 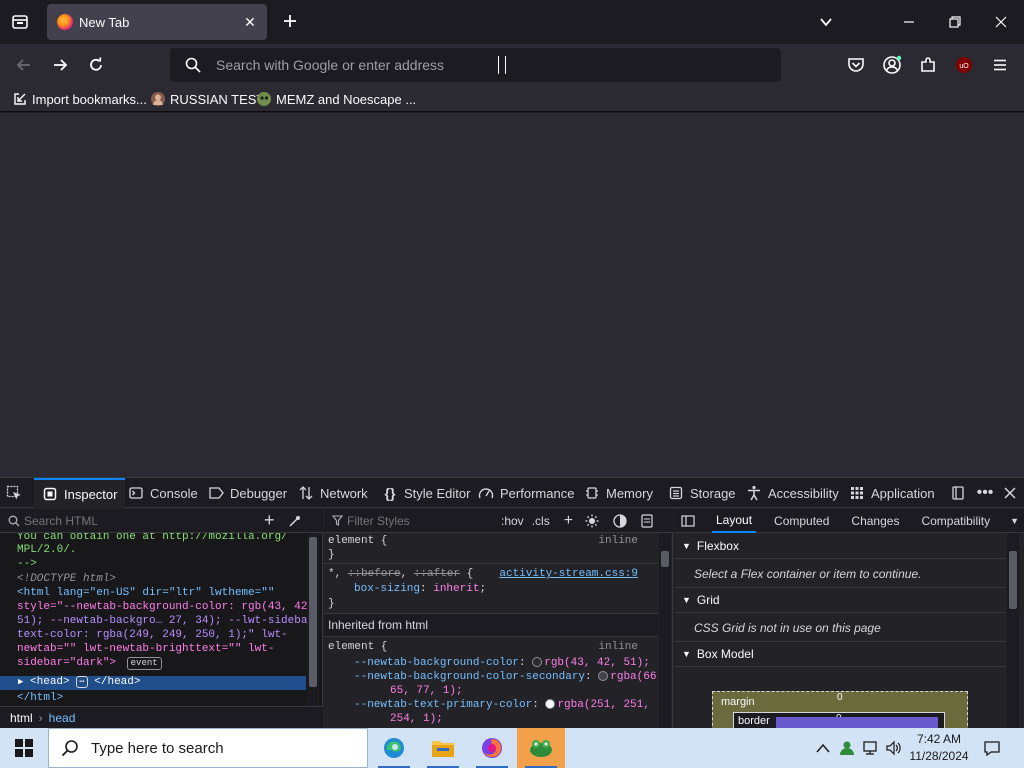 What do you see at coordinates (823, 748) in the screenshot?
I see `chevron-up-icon` at bounding box center [823, 748].